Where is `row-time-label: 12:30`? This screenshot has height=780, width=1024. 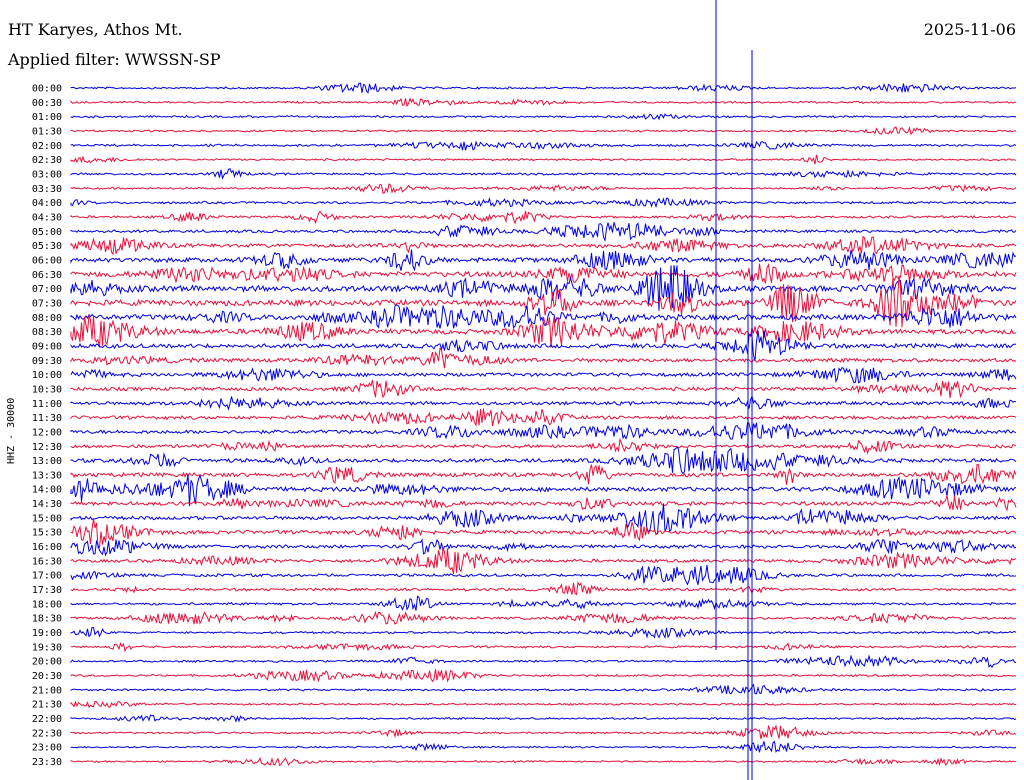 row-time-label: 12:30 is located at coordinates (47, 447).